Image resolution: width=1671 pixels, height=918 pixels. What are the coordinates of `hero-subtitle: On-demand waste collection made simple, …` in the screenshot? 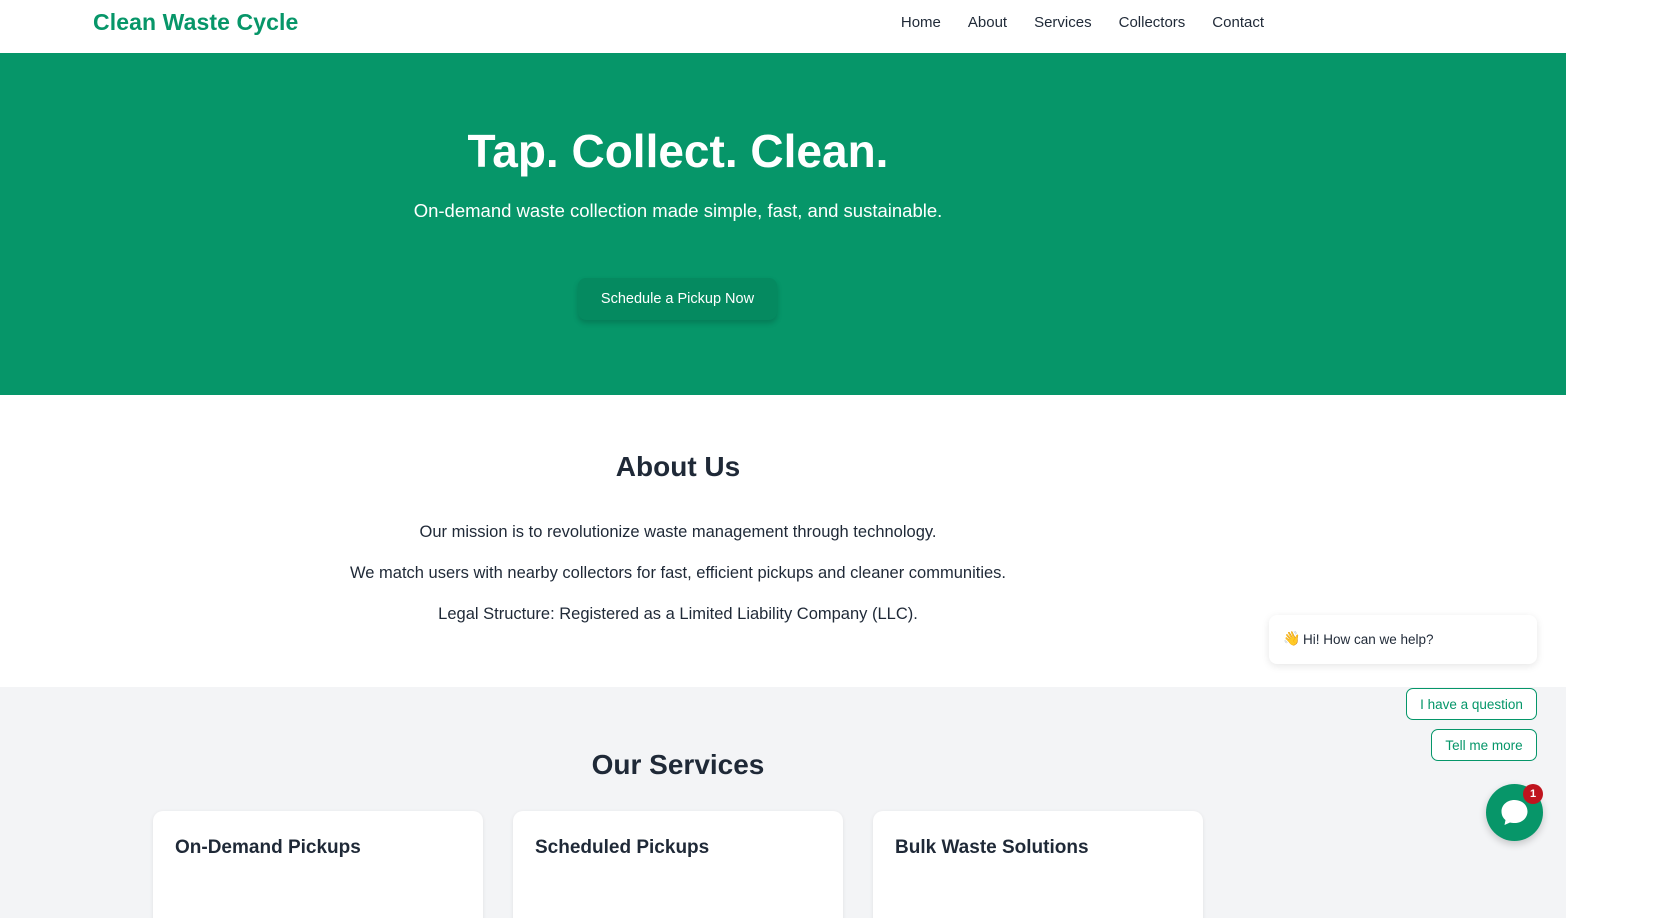 It's located at (678, 210).